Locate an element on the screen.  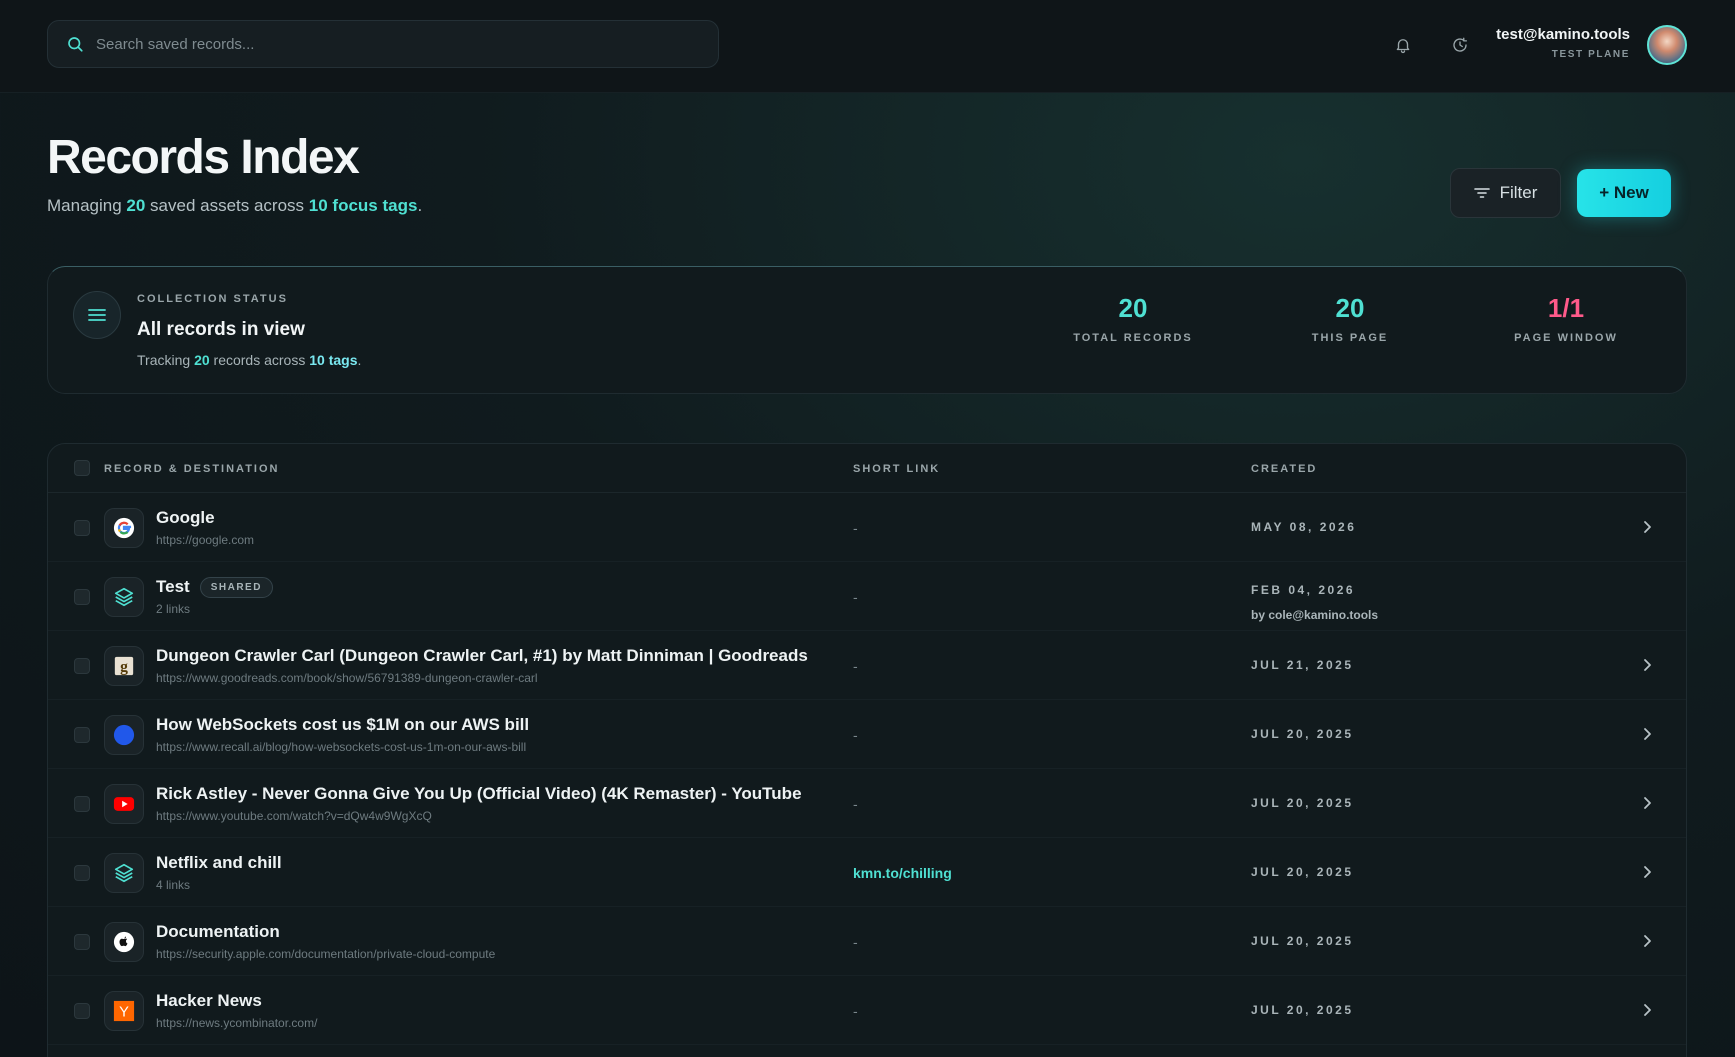
column-header-created: CREATED is located at coordinates (1284, 469).